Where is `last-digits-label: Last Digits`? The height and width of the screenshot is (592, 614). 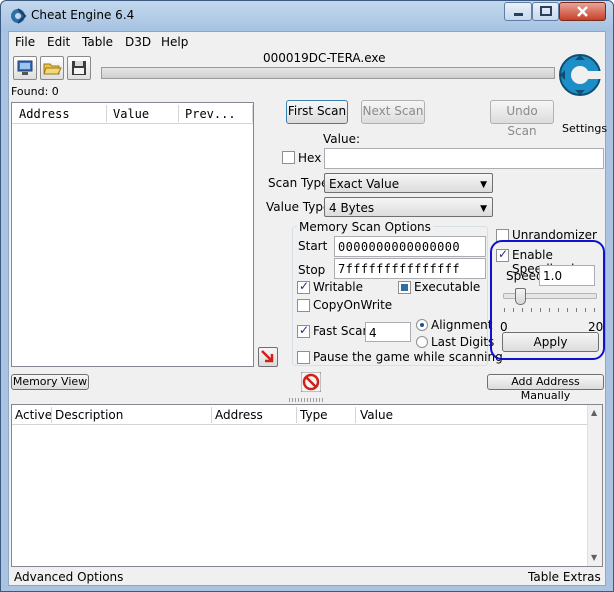
last-digits-label: Last Digits is located at coordinates (463, 342).